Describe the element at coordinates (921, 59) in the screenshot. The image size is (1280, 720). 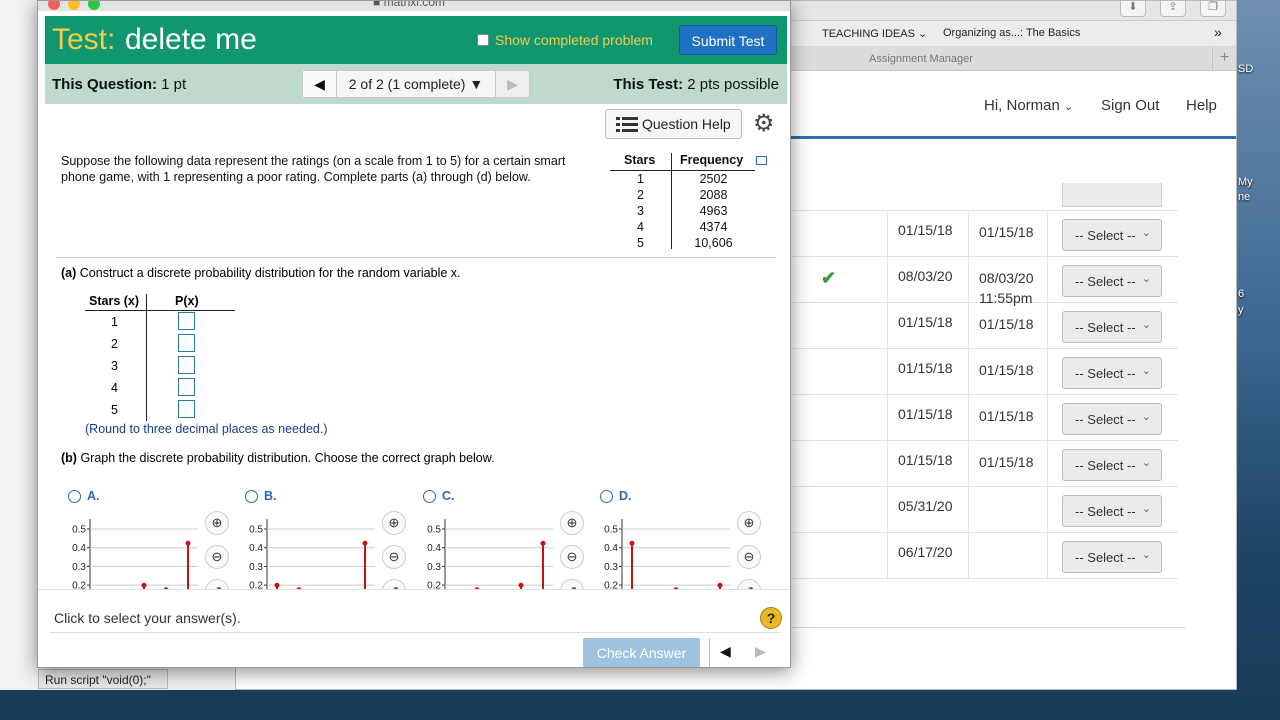
I see `tab-title: Assignment Manager` at that location.